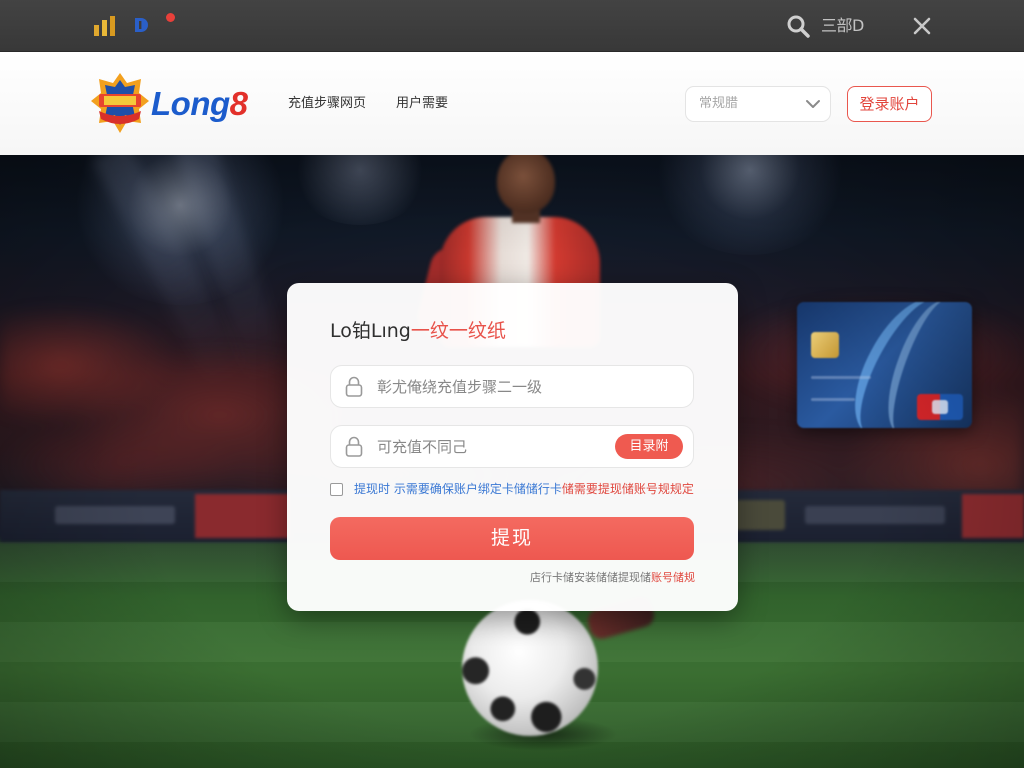  Describe the element at coordinates (327, 104) in the screenshot. I see `nav-item-recharge-steps: 充值步骤网页` at that location.